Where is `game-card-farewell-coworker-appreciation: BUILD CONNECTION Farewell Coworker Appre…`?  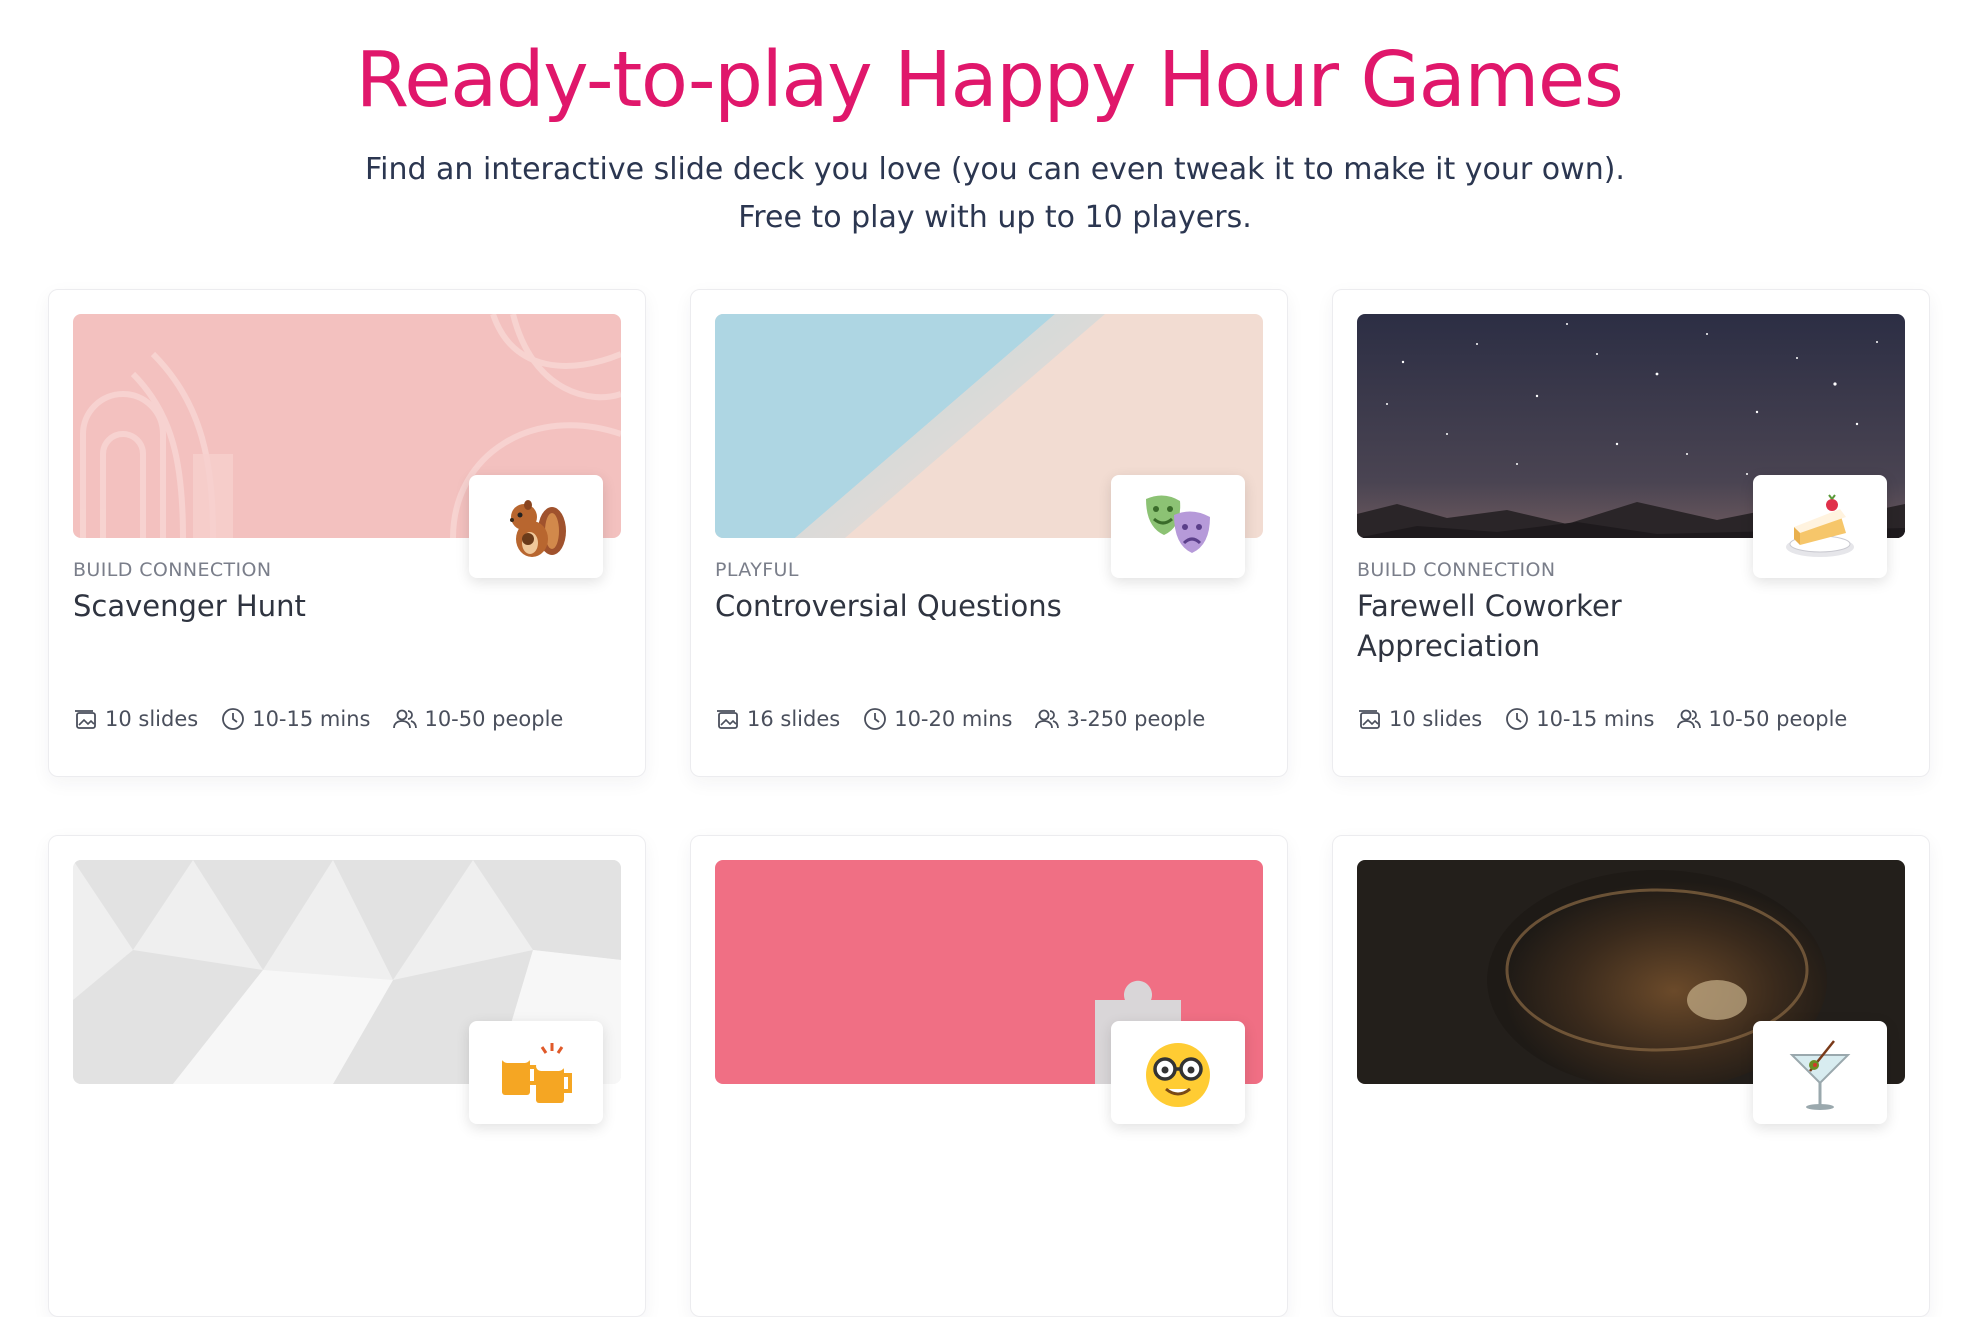 game-card-farewell-coworker-appreciation: BUILD CONNECTION Farewell Coworker Appre… is located at coordinates (1631, 533).